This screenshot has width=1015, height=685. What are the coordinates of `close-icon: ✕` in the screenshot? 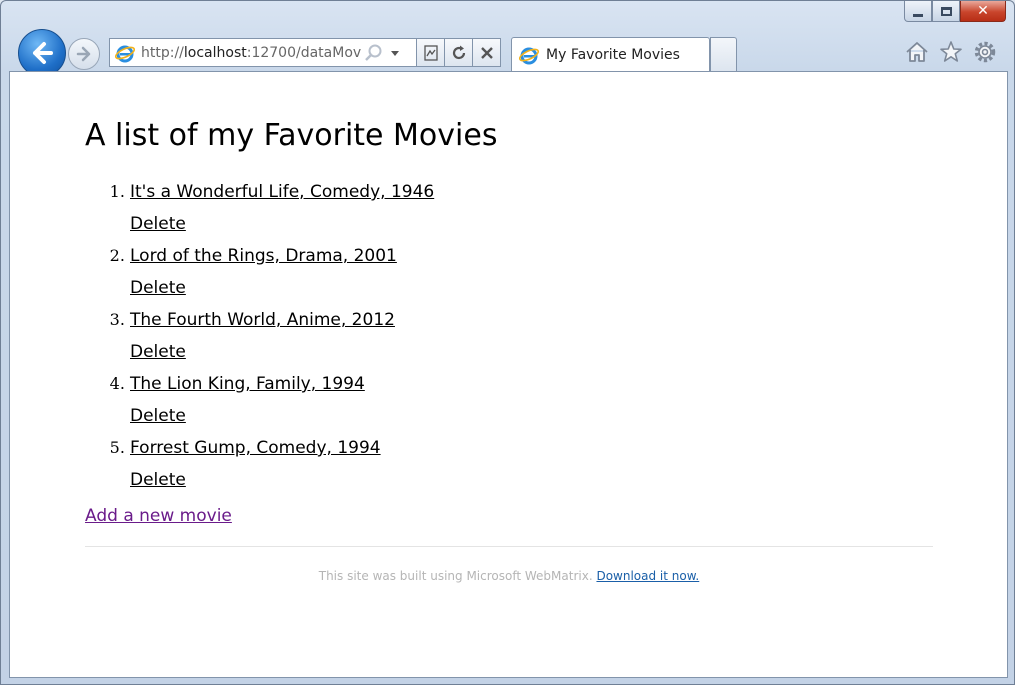 It's located at (983, 11).